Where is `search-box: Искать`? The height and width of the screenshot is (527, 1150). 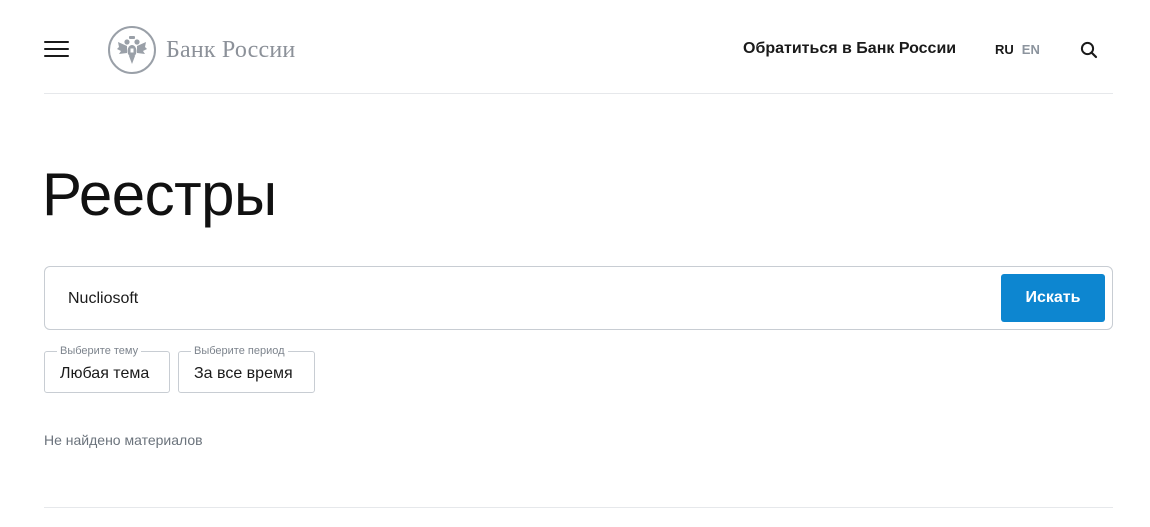 search-box: Искать is located at coordinates (578, 298).